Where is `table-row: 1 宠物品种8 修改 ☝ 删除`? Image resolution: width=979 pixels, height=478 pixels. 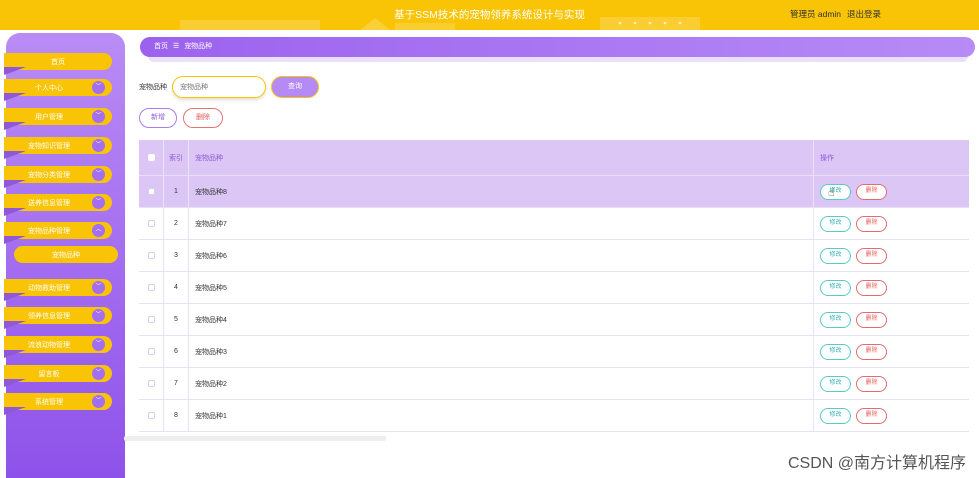 table-row: 1 宠物品种8 修改 ☝ 删除 is located at coordinates (554, 192).